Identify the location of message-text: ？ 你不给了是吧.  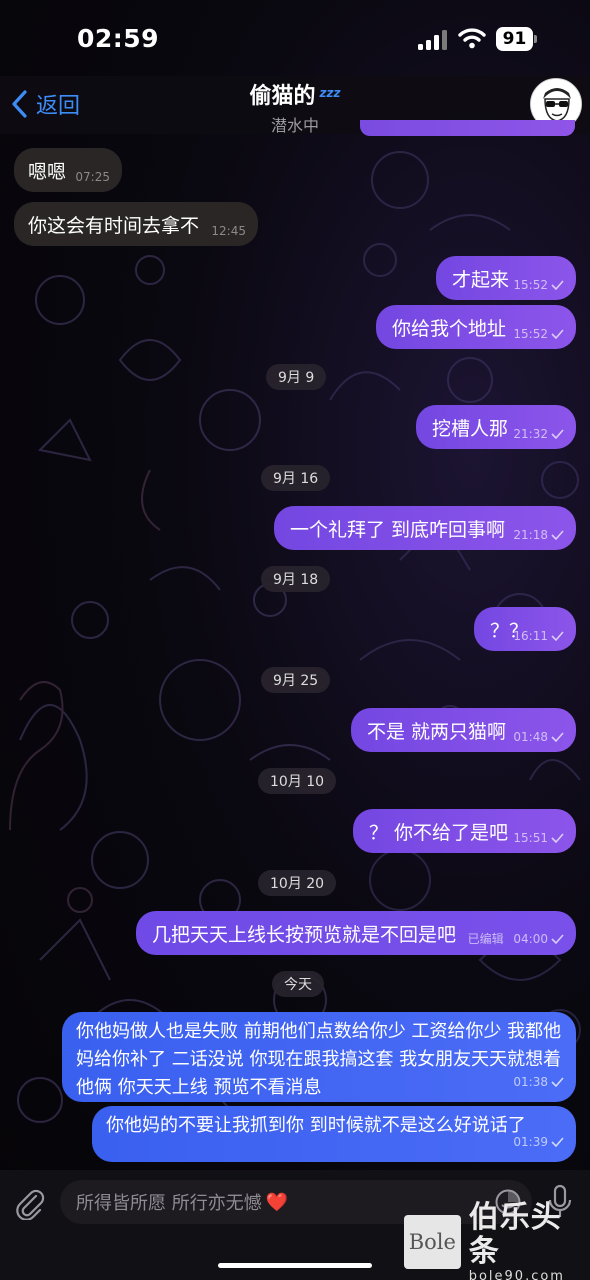
(439, 832).